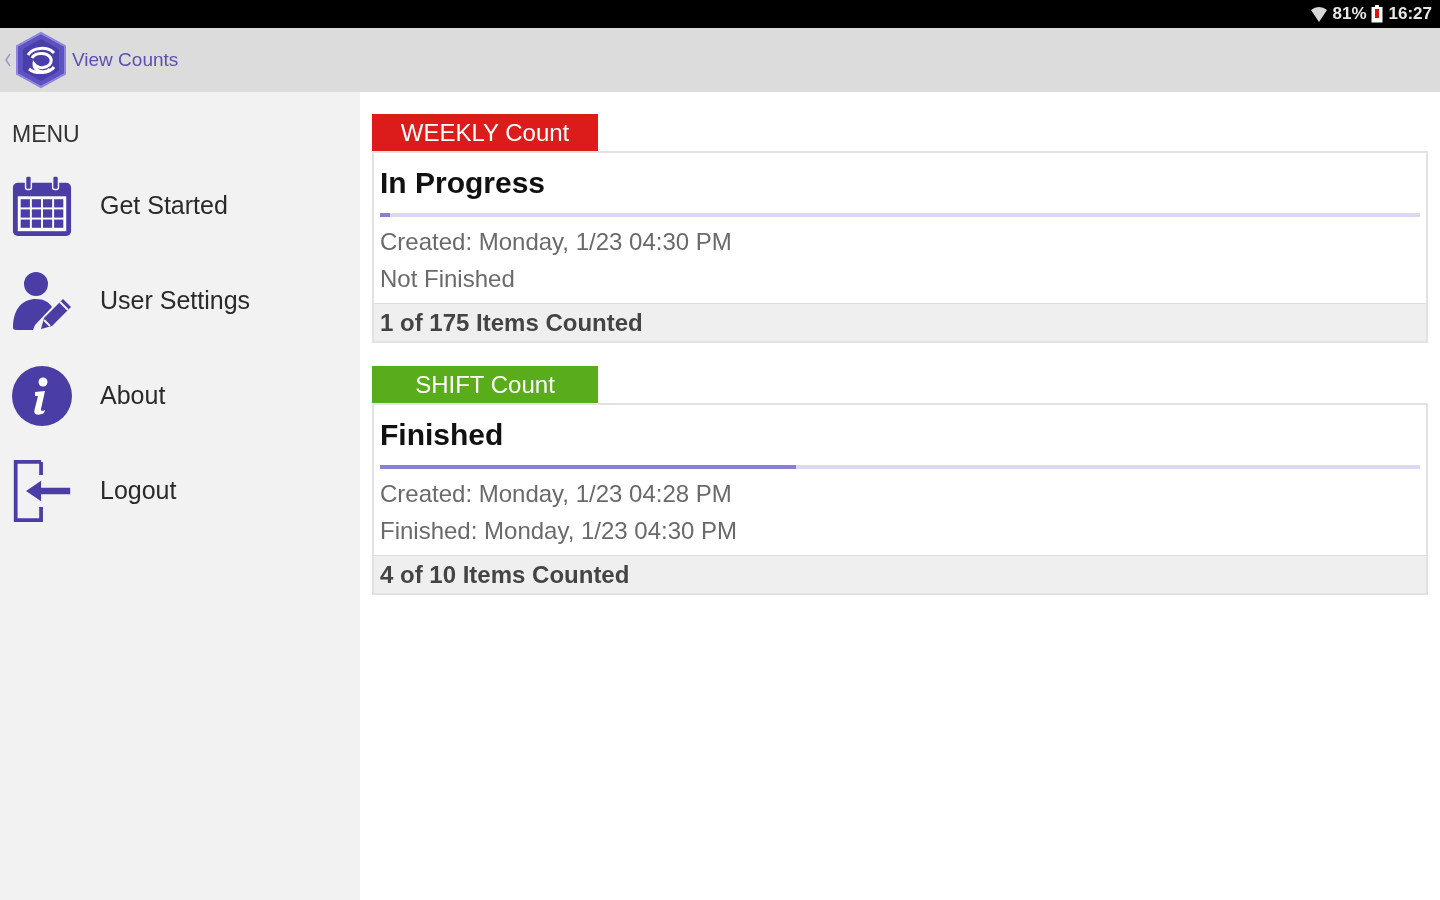  Describe the element at coordinates (1410, 14) in the screenshot. I see `clock-time: 16:27` at that location.